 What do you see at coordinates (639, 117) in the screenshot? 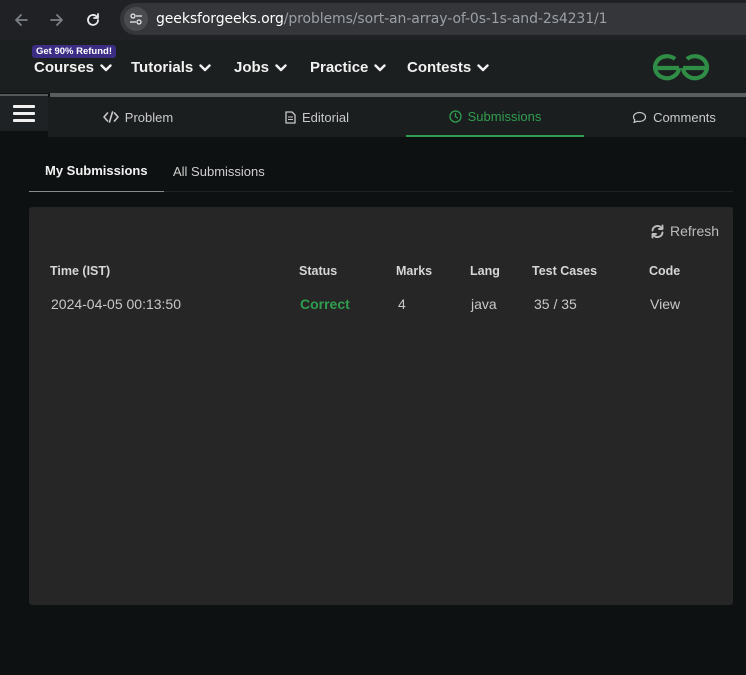
I see `comment-icon` at bounding box center [639, 117].